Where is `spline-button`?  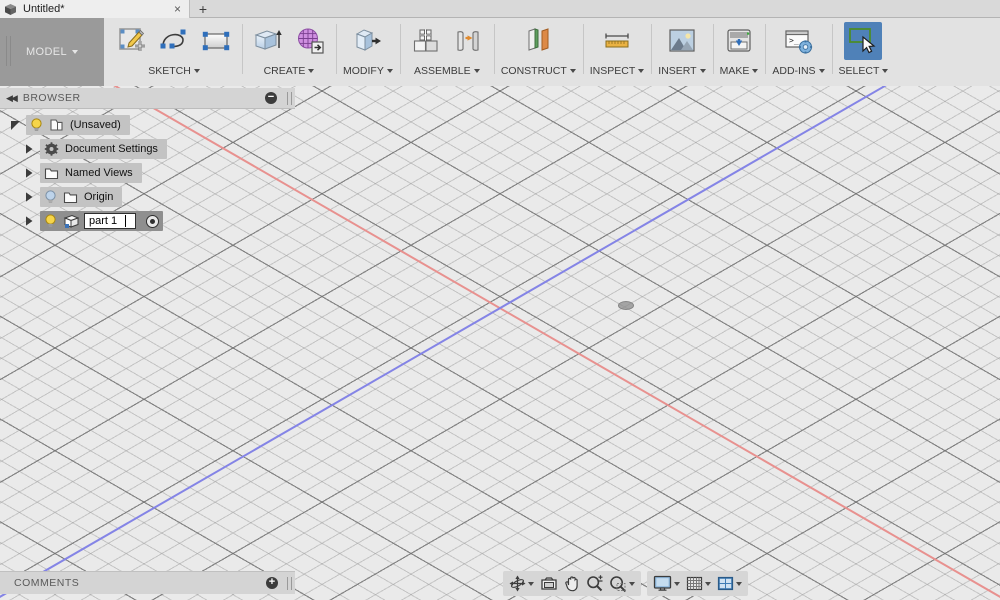 spline-button is located at coordinates (174, 41).